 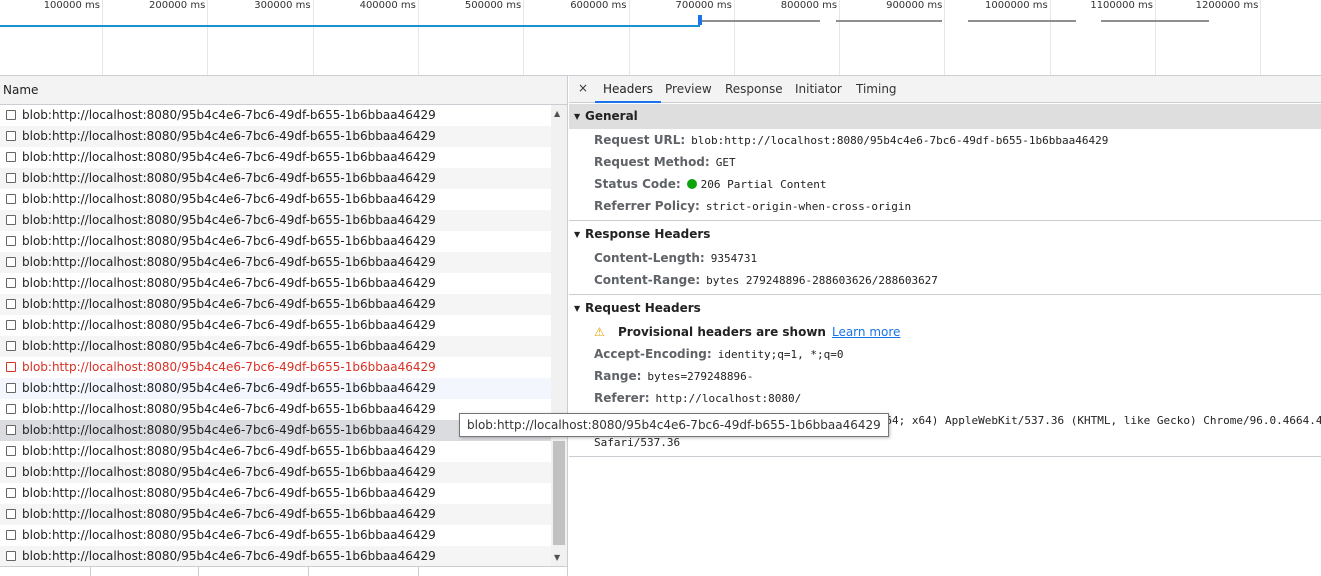 What do you see at coordinates (780, 354) in the screenshot?
I see `header-value: identity;q=1, *;q=0` at bounding box center [780, 354].